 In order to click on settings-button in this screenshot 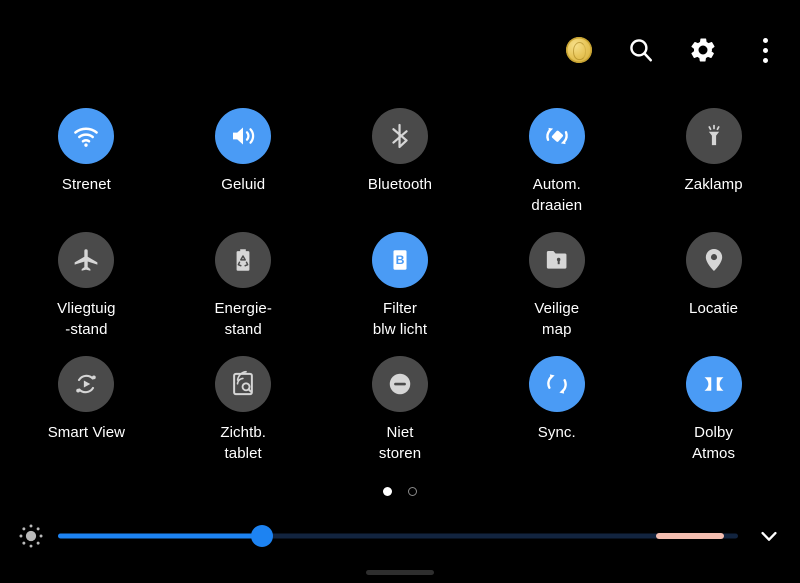, I will do `click(703, 50)`.